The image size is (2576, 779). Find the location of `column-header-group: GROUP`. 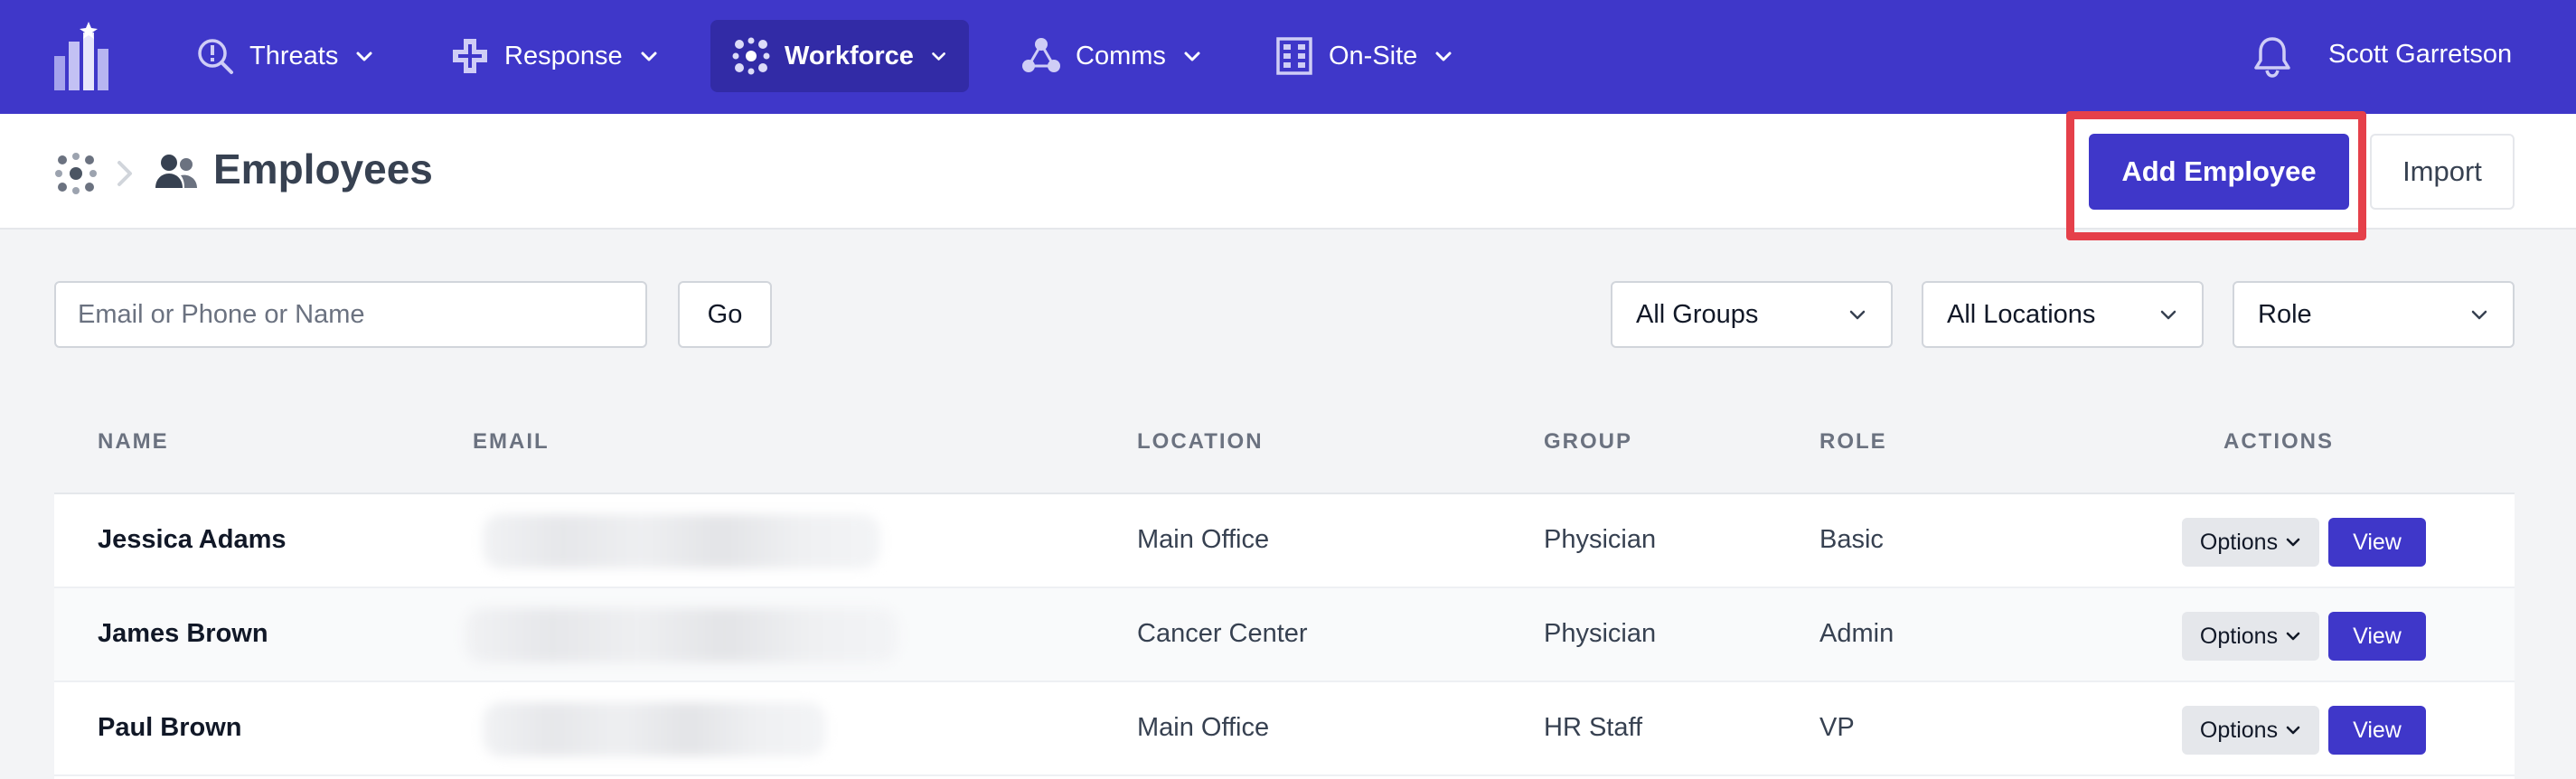

column-header-group: GROUP is located at coordinates (1588, 442).